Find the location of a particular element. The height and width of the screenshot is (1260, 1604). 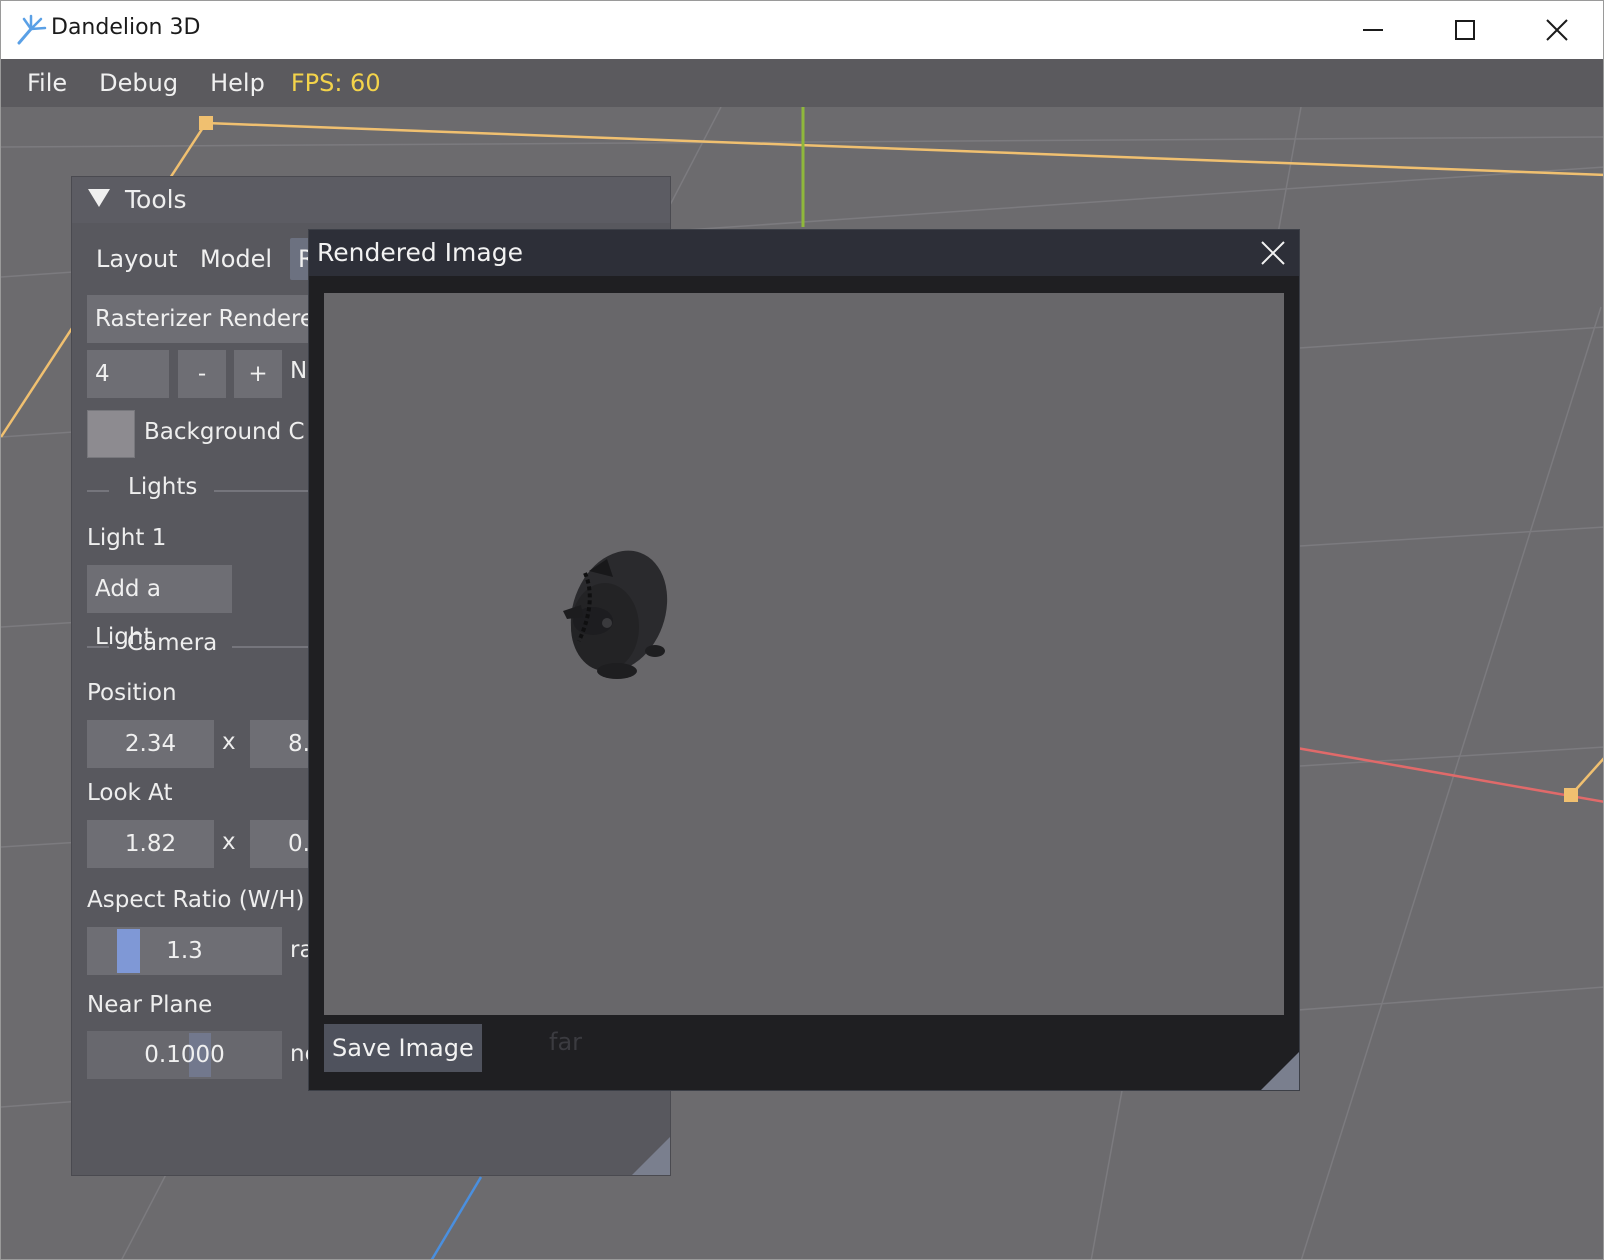

near-plane-value: 0.1000 is located at coordinates (184, 1055).